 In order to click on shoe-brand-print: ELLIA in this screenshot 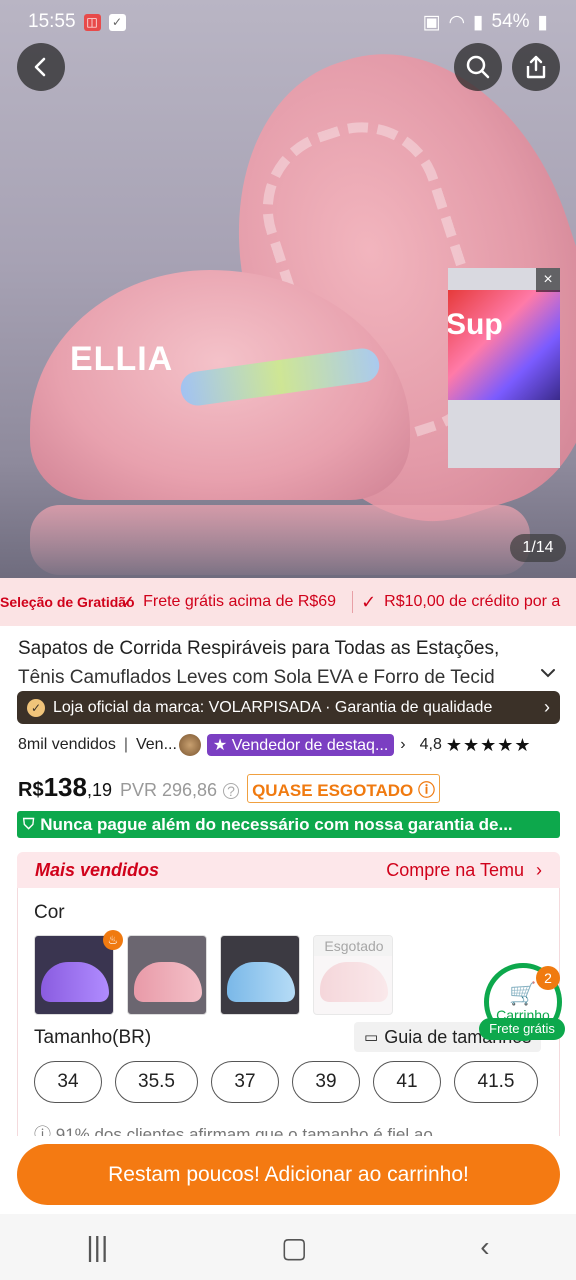, I will do `click(122, 359)`.